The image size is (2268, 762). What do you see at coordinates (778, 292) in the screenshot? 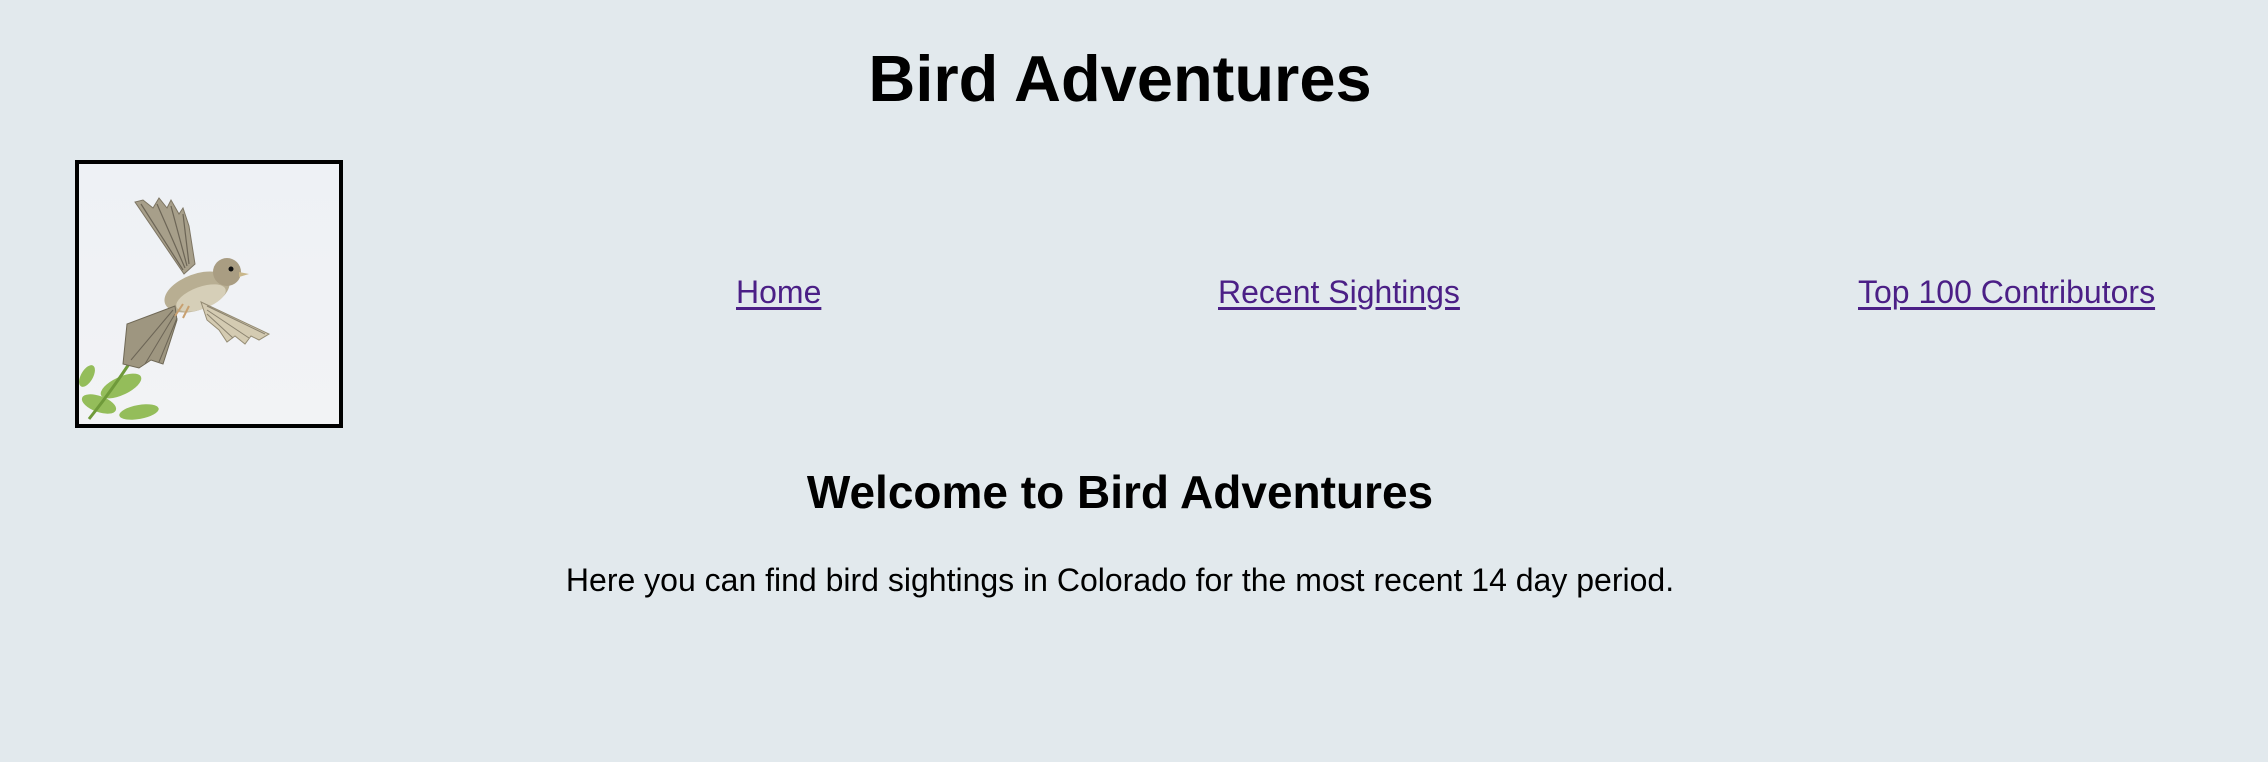
I see `nav-link-home: Home` at bounding box center [778, 292].